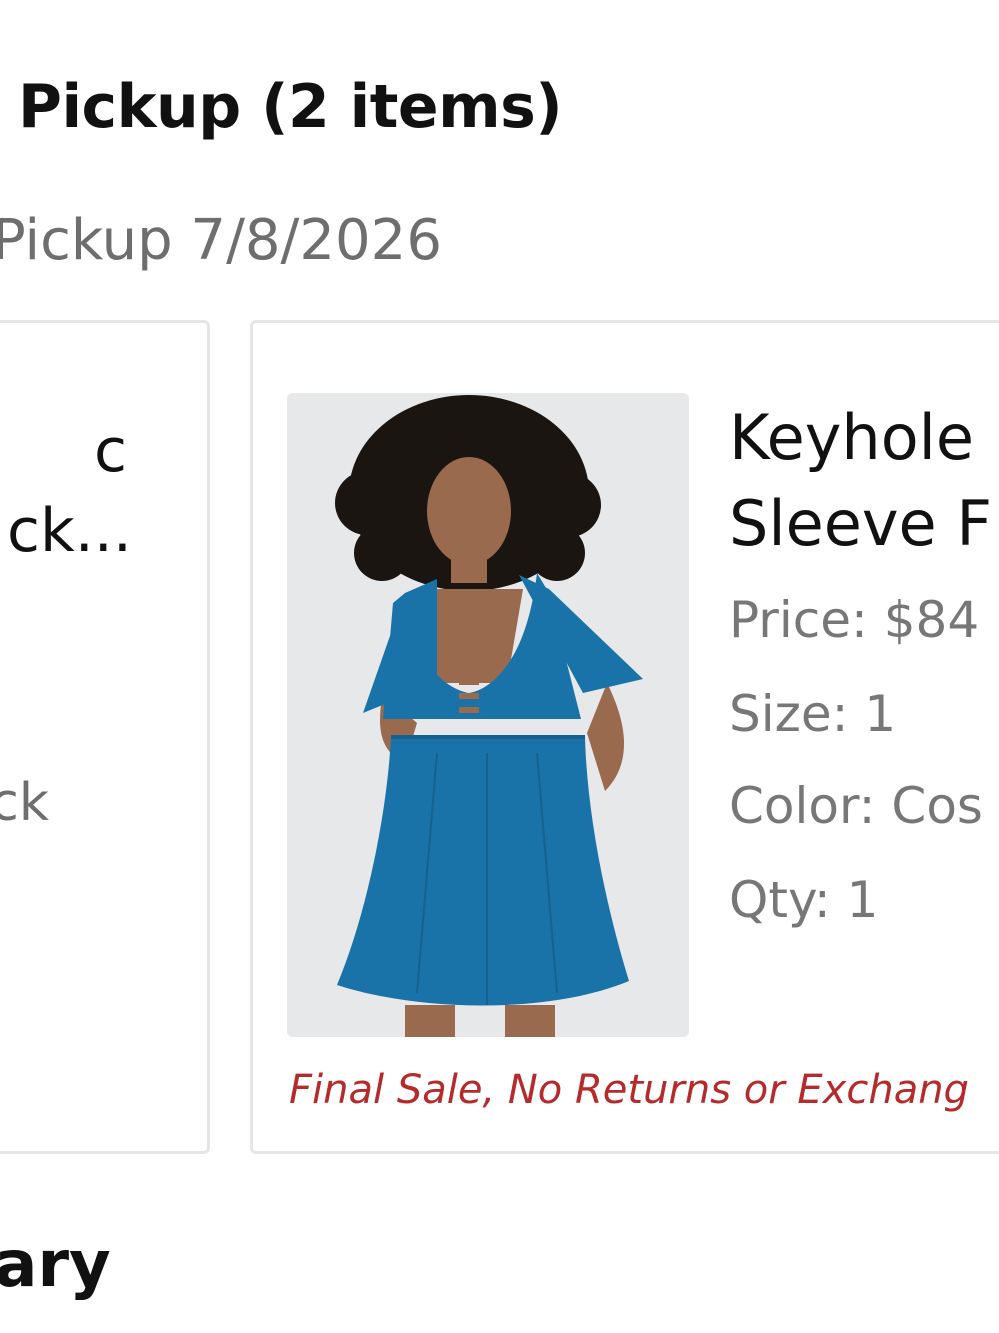  Describe the element at coordinates (804, 900) in the screenshot. I see `product-quantity: Qty: 1` at that location.